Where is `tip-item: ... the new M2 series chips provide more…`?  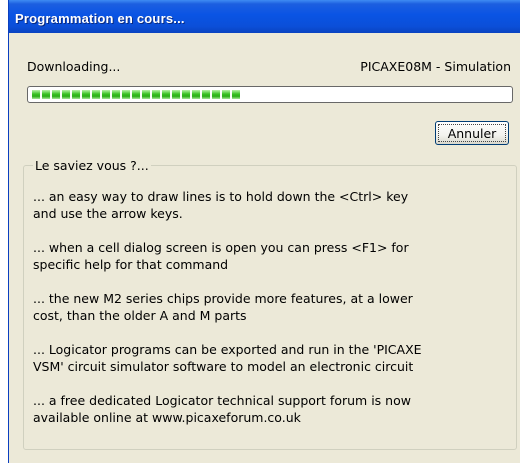 tip-item: ... the new M2 series chips provide more… is located at coordinates (223, 307).